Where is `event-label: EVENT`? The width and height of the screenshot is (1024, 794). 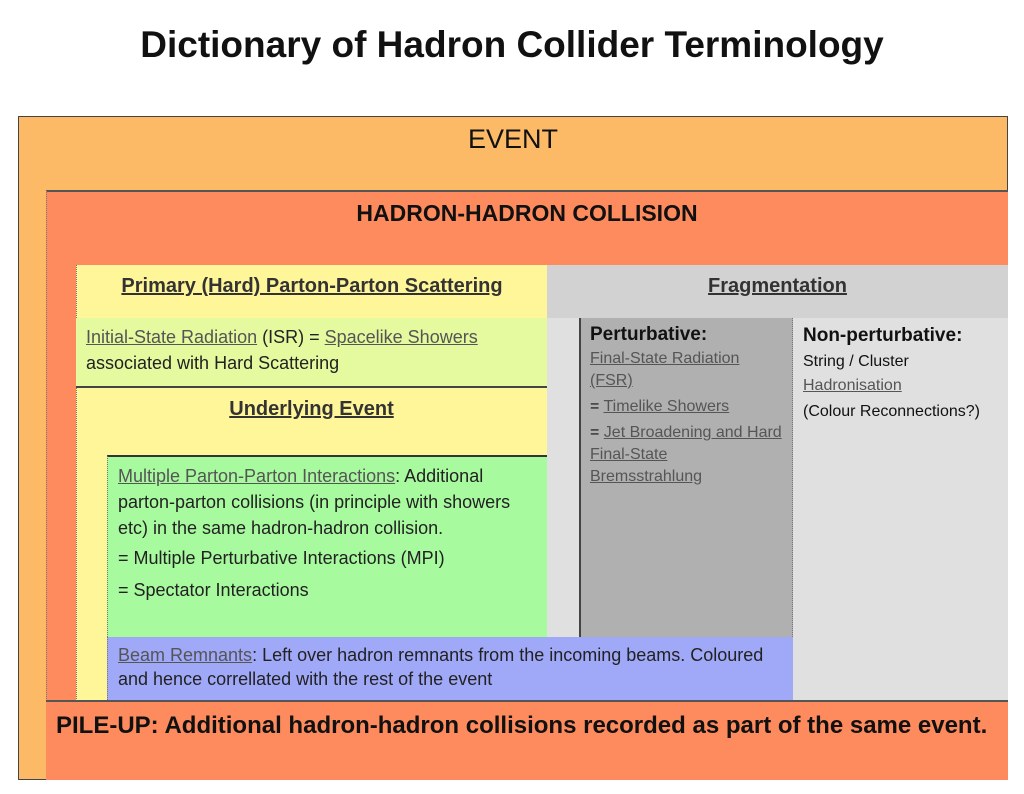 event-label: EVENT is located at coordinates (513, 139).